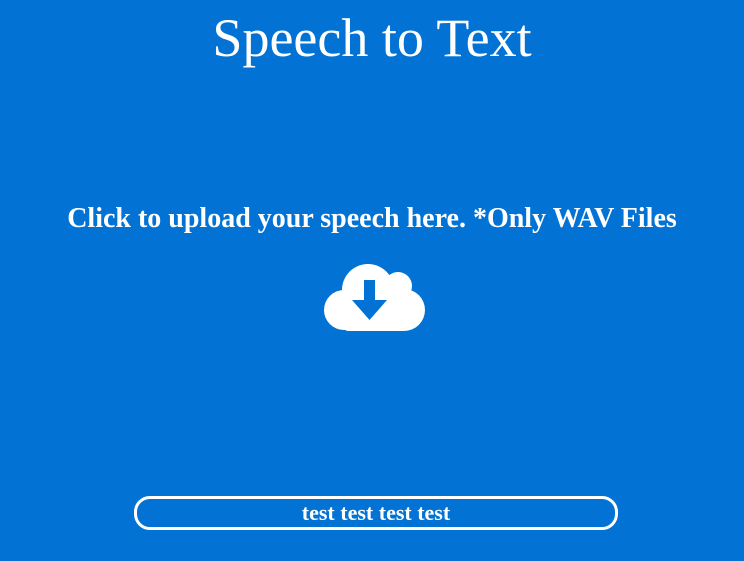  I want to click on transcript-output: test test test test, so click(376, 513).